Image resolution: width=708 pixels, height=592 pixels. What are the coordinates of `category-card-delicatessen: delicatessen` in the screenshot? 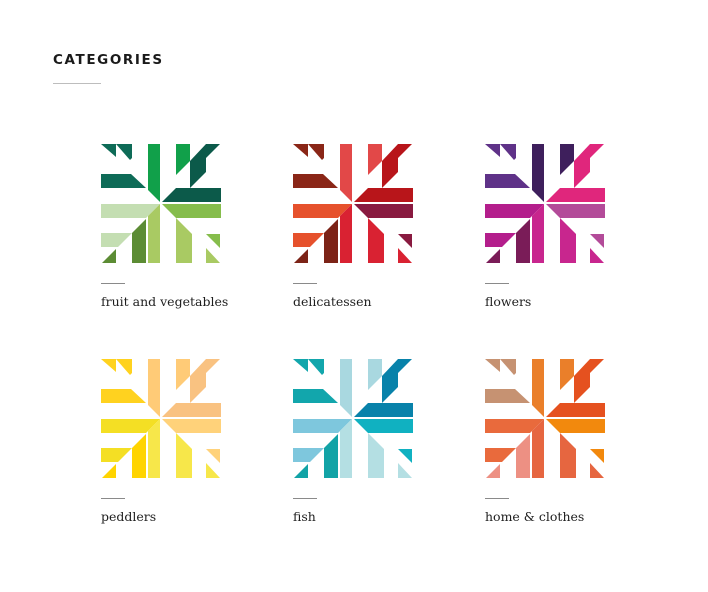 It's located at (368, 233).